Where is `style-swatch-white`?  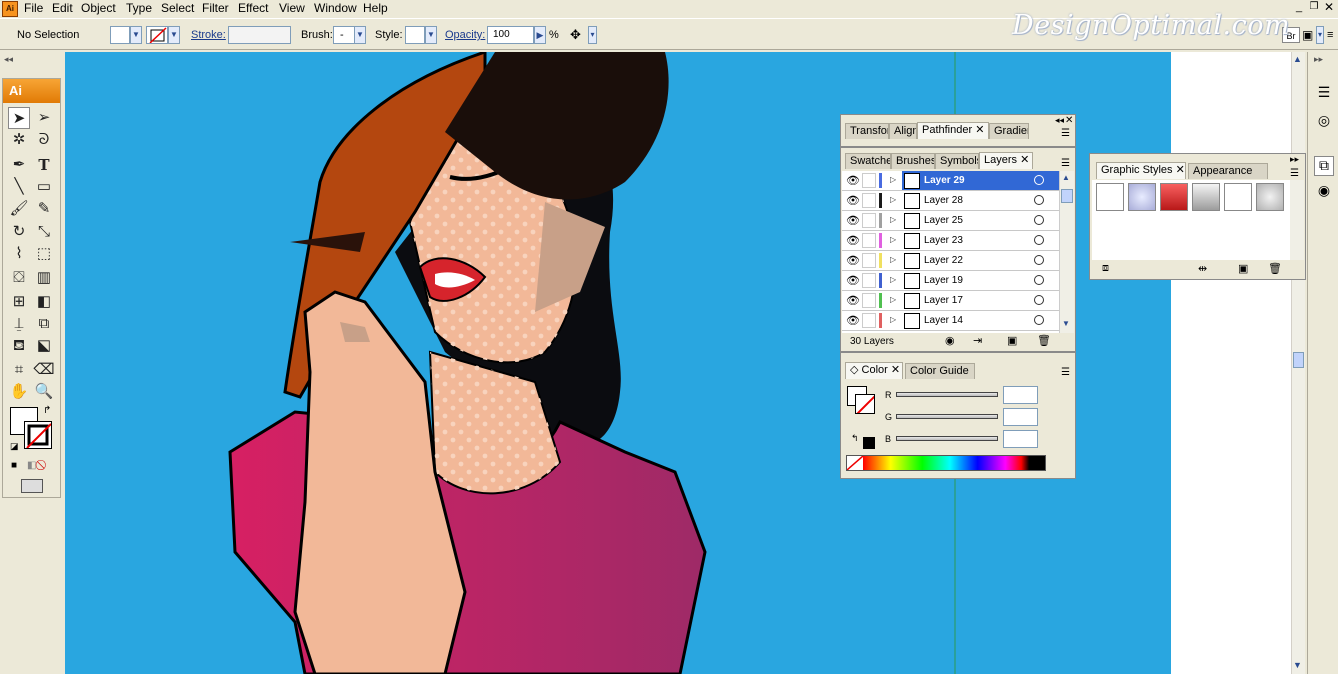 style-swatch-white is located at coordinates (1238, 197).